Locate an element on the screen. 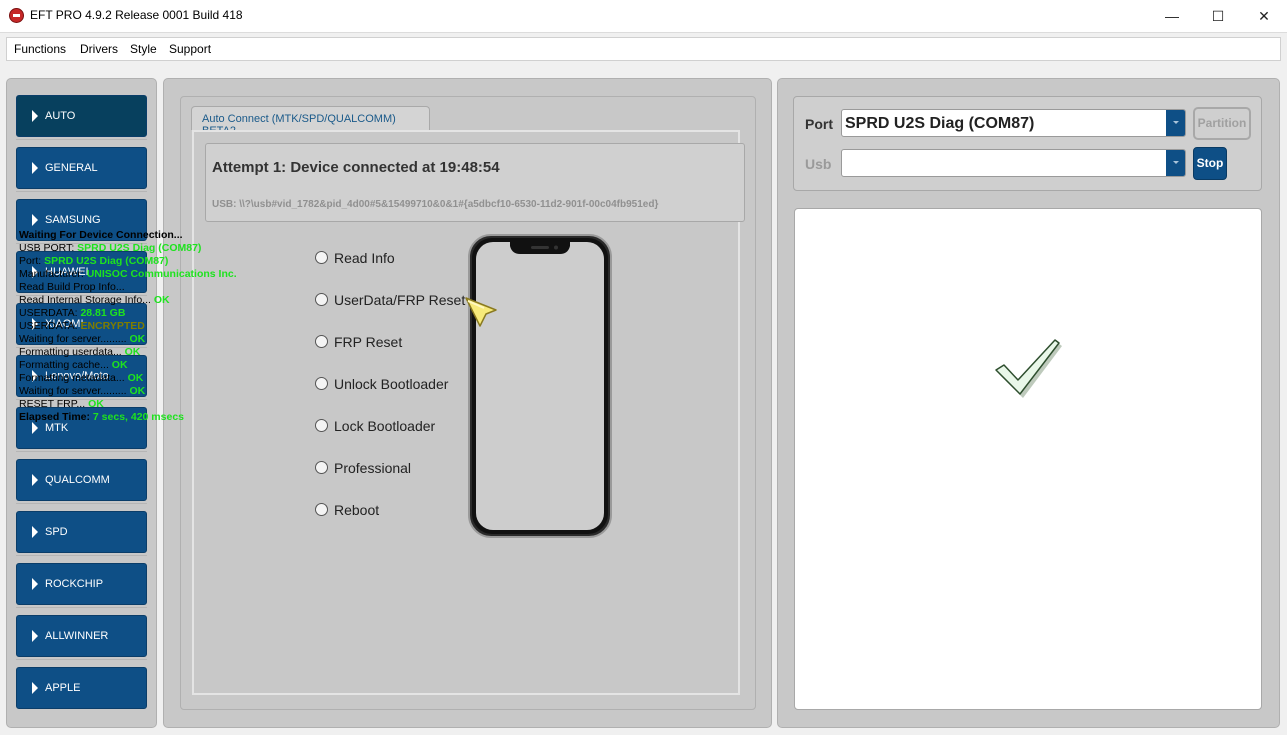 This screenshot has height=735, width=1287. port-label: Port is located at coordinates (819, 124).